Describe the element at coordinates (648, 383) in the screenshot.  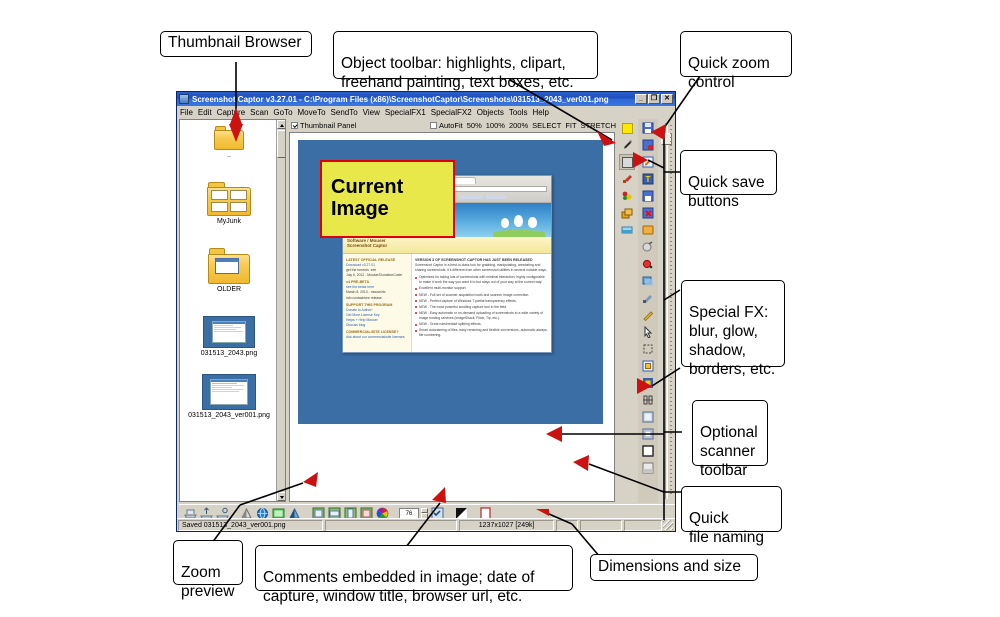
I see `border-icon` at that location.